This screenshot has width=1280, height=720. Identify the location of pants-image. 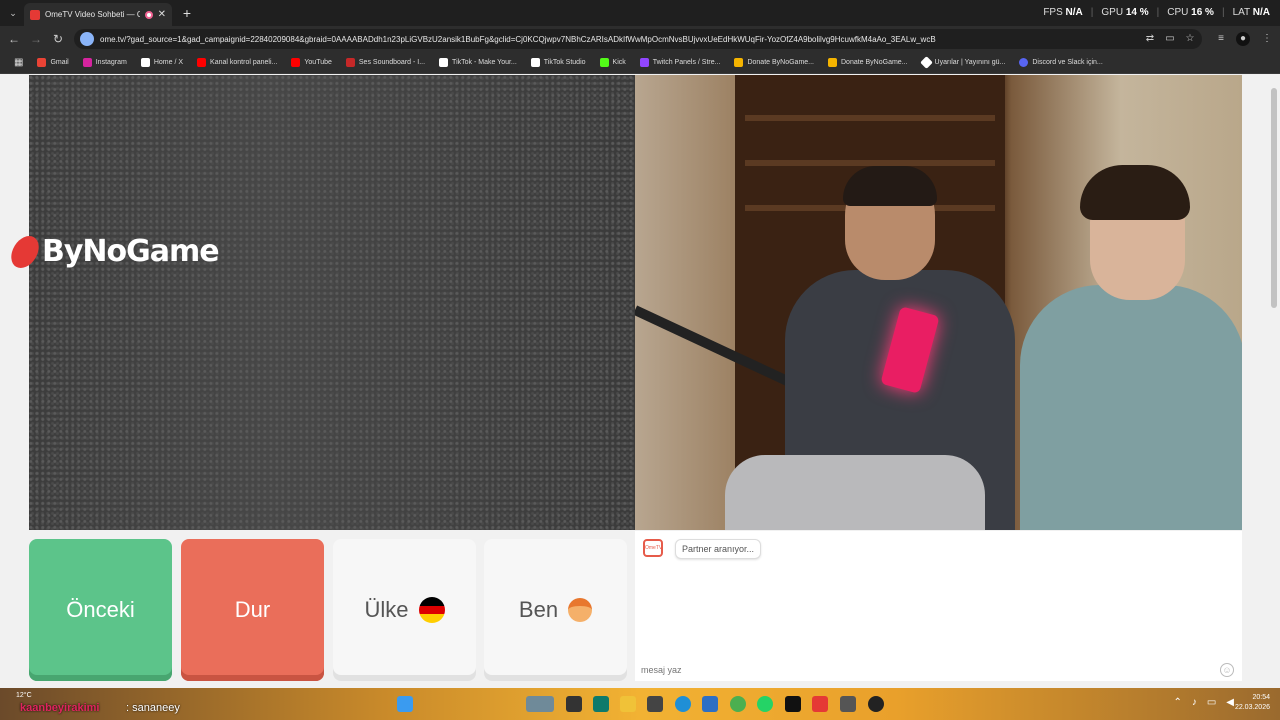
(855, 492).